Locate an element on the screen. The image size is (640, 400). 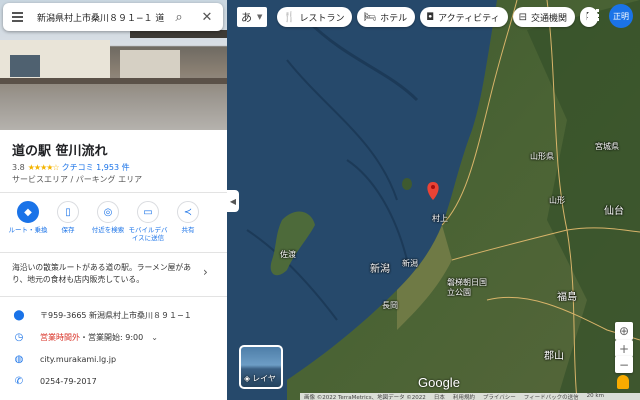
google-logo: Google is located at coordinates (439, 382).